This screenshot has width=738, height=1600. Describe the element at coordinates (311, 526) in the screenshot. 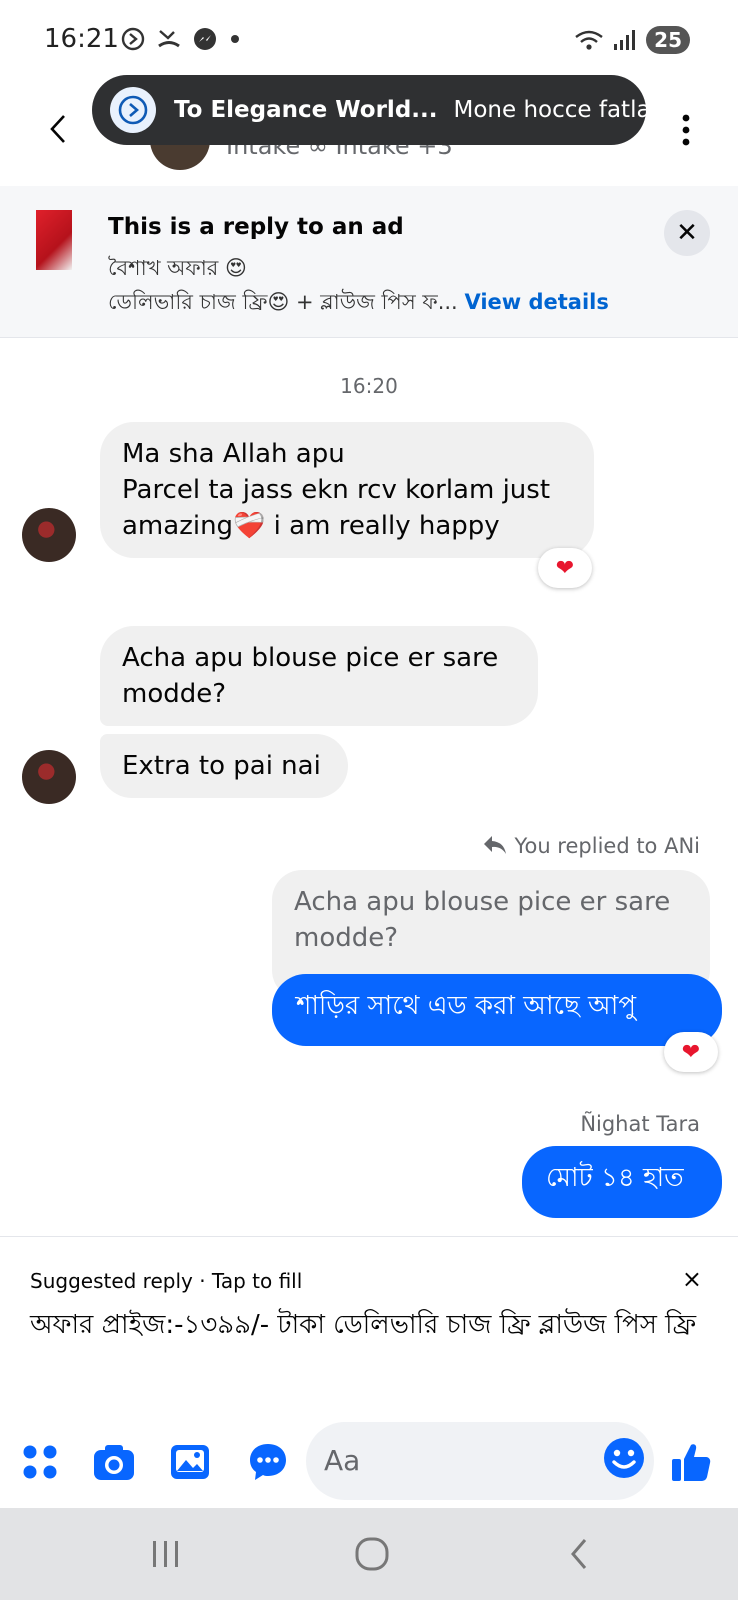

I see `message-line: amazing❤️‍🩹 i am really happy` at that location.